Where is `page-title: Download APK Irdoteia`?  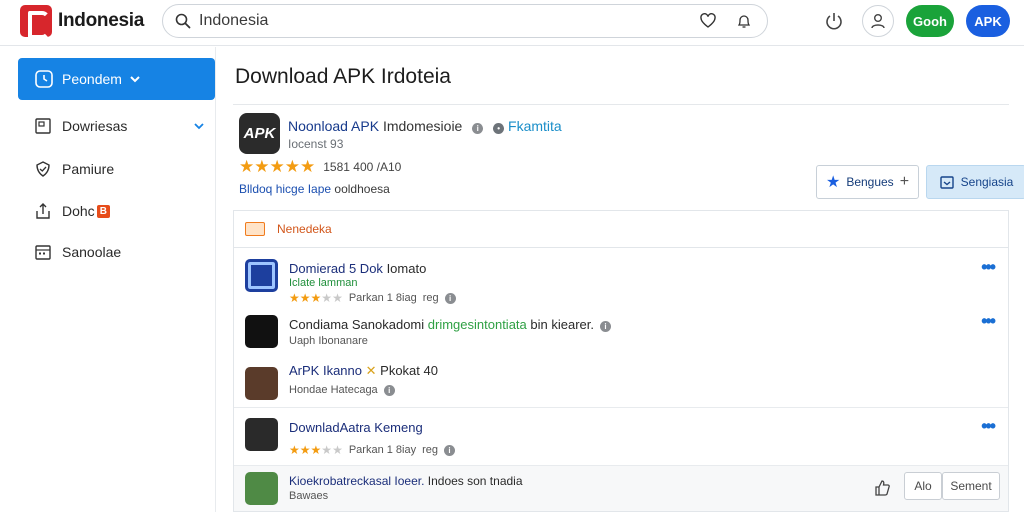
page-title: Download APK Irdoteia is located at coordinates (343, 76).